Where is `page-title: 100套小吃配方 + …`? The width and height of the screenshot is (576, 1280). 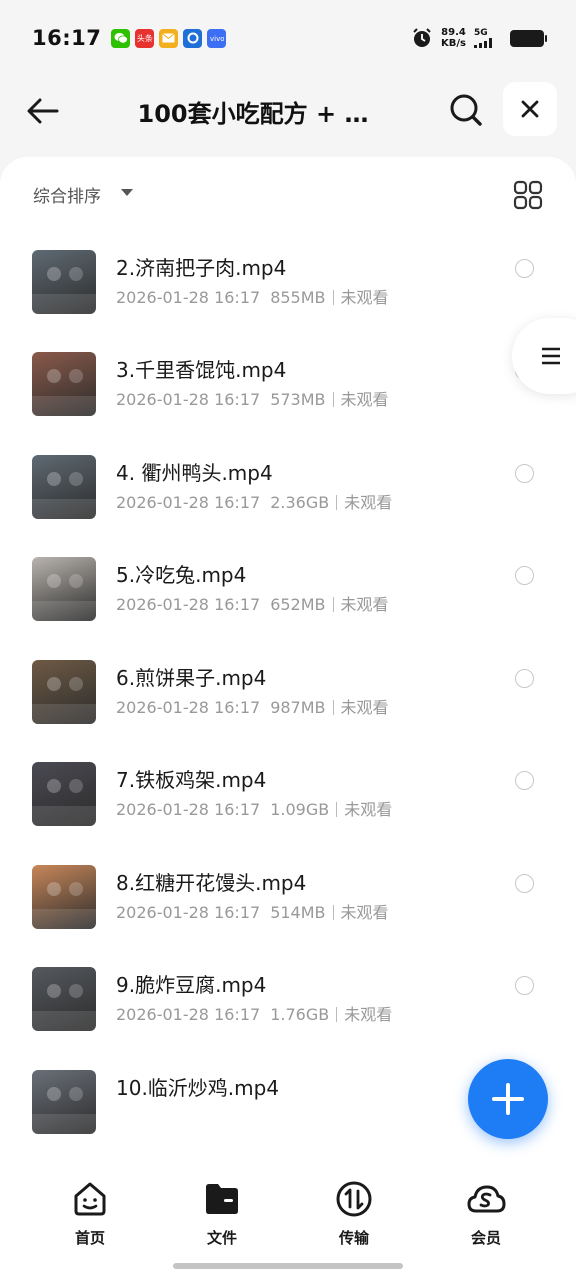 page-title: 100套小吃配方 + … is located at coordinates (253, 114).